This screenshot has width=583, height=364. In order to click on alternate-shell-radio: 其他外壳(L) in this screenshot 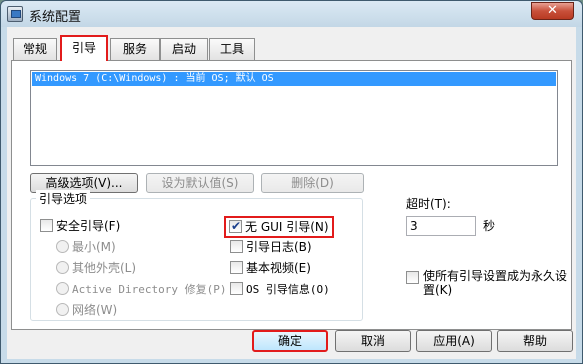, I will do `click(96, 268)`.